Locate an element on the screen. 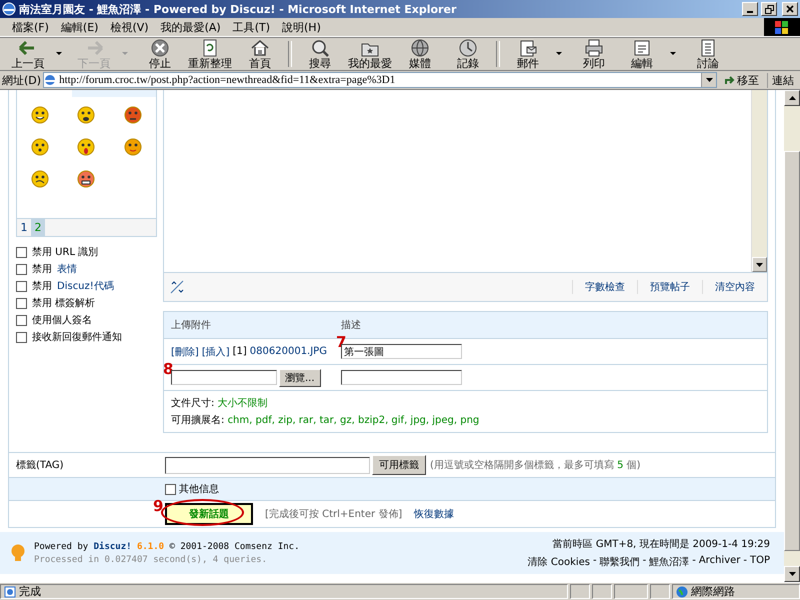  windows-logo-icon is located at coordinates (782, 27).